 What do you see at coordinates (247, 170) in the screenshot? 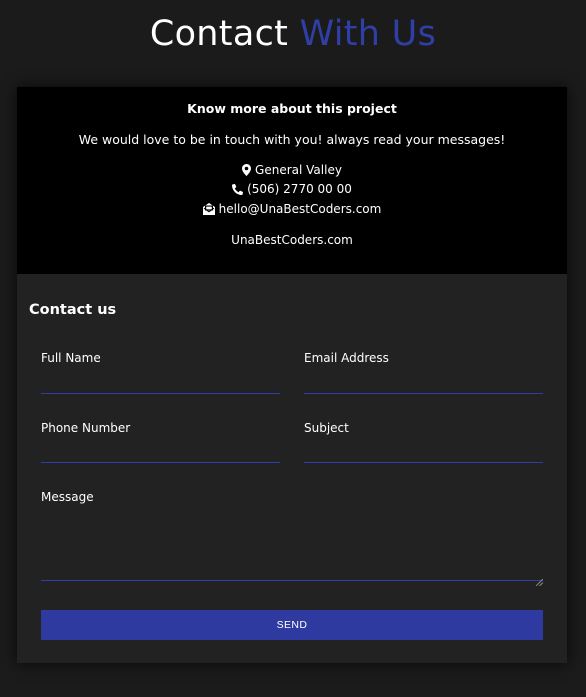
I see `map-marker-icon` at bounding box center [247, 170].